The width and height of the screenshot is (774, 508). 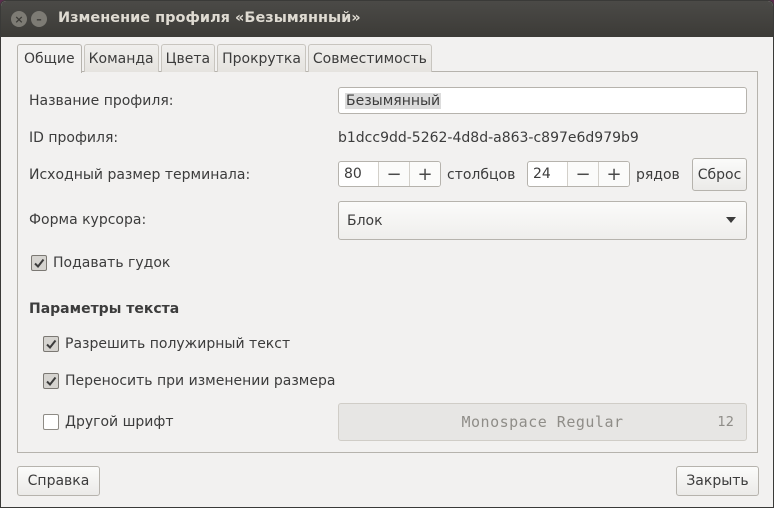 What do you see at coordinates (58, 481) in the screenshot?
I see `help-button: Справка` at bounding box center [58, 481].